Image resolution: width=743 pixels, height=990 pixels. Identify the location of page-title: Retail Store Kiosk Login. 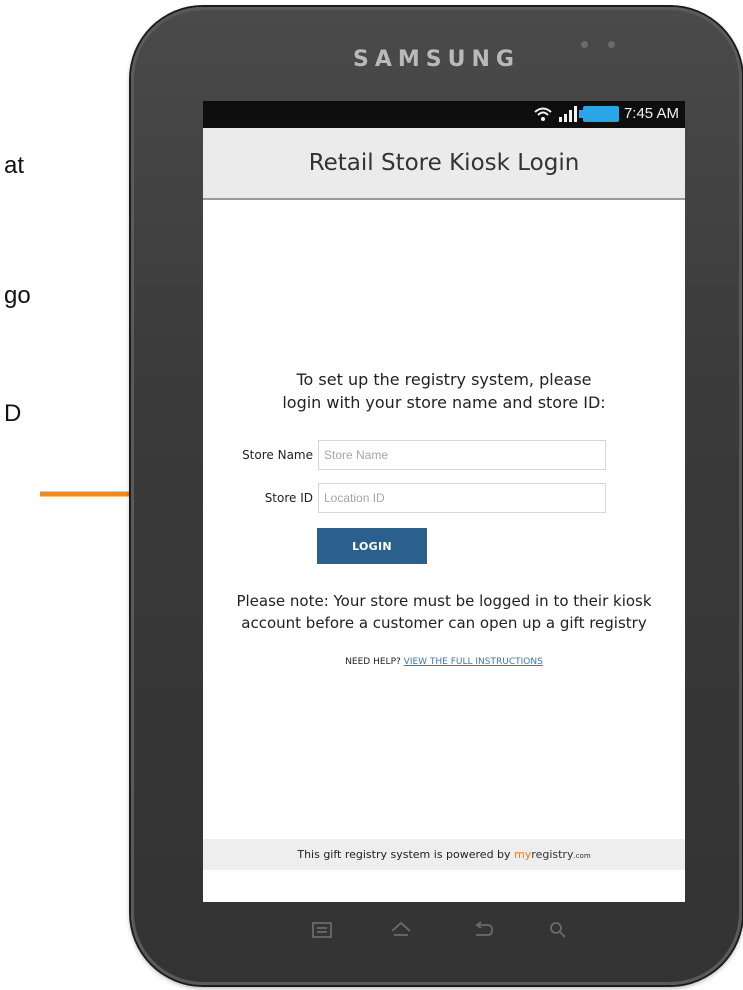
(444, 164).